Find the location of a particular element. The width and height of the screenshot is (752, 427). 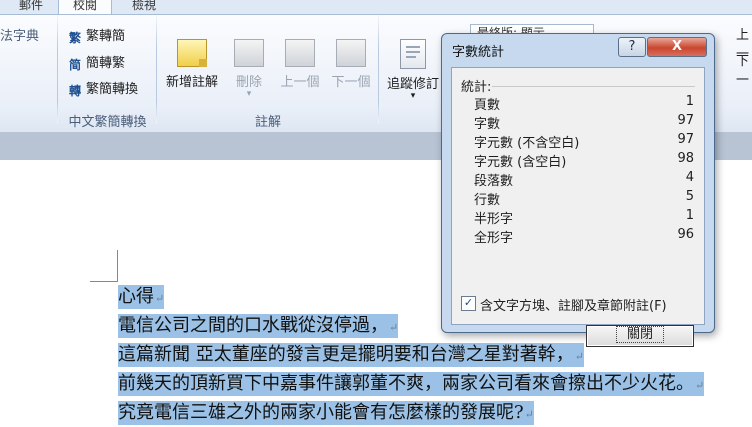

document-line: 究竟電信三雄之外的兩家小能會有怎麼樣的發展呢?↵ is located at coordinates (326, 413).